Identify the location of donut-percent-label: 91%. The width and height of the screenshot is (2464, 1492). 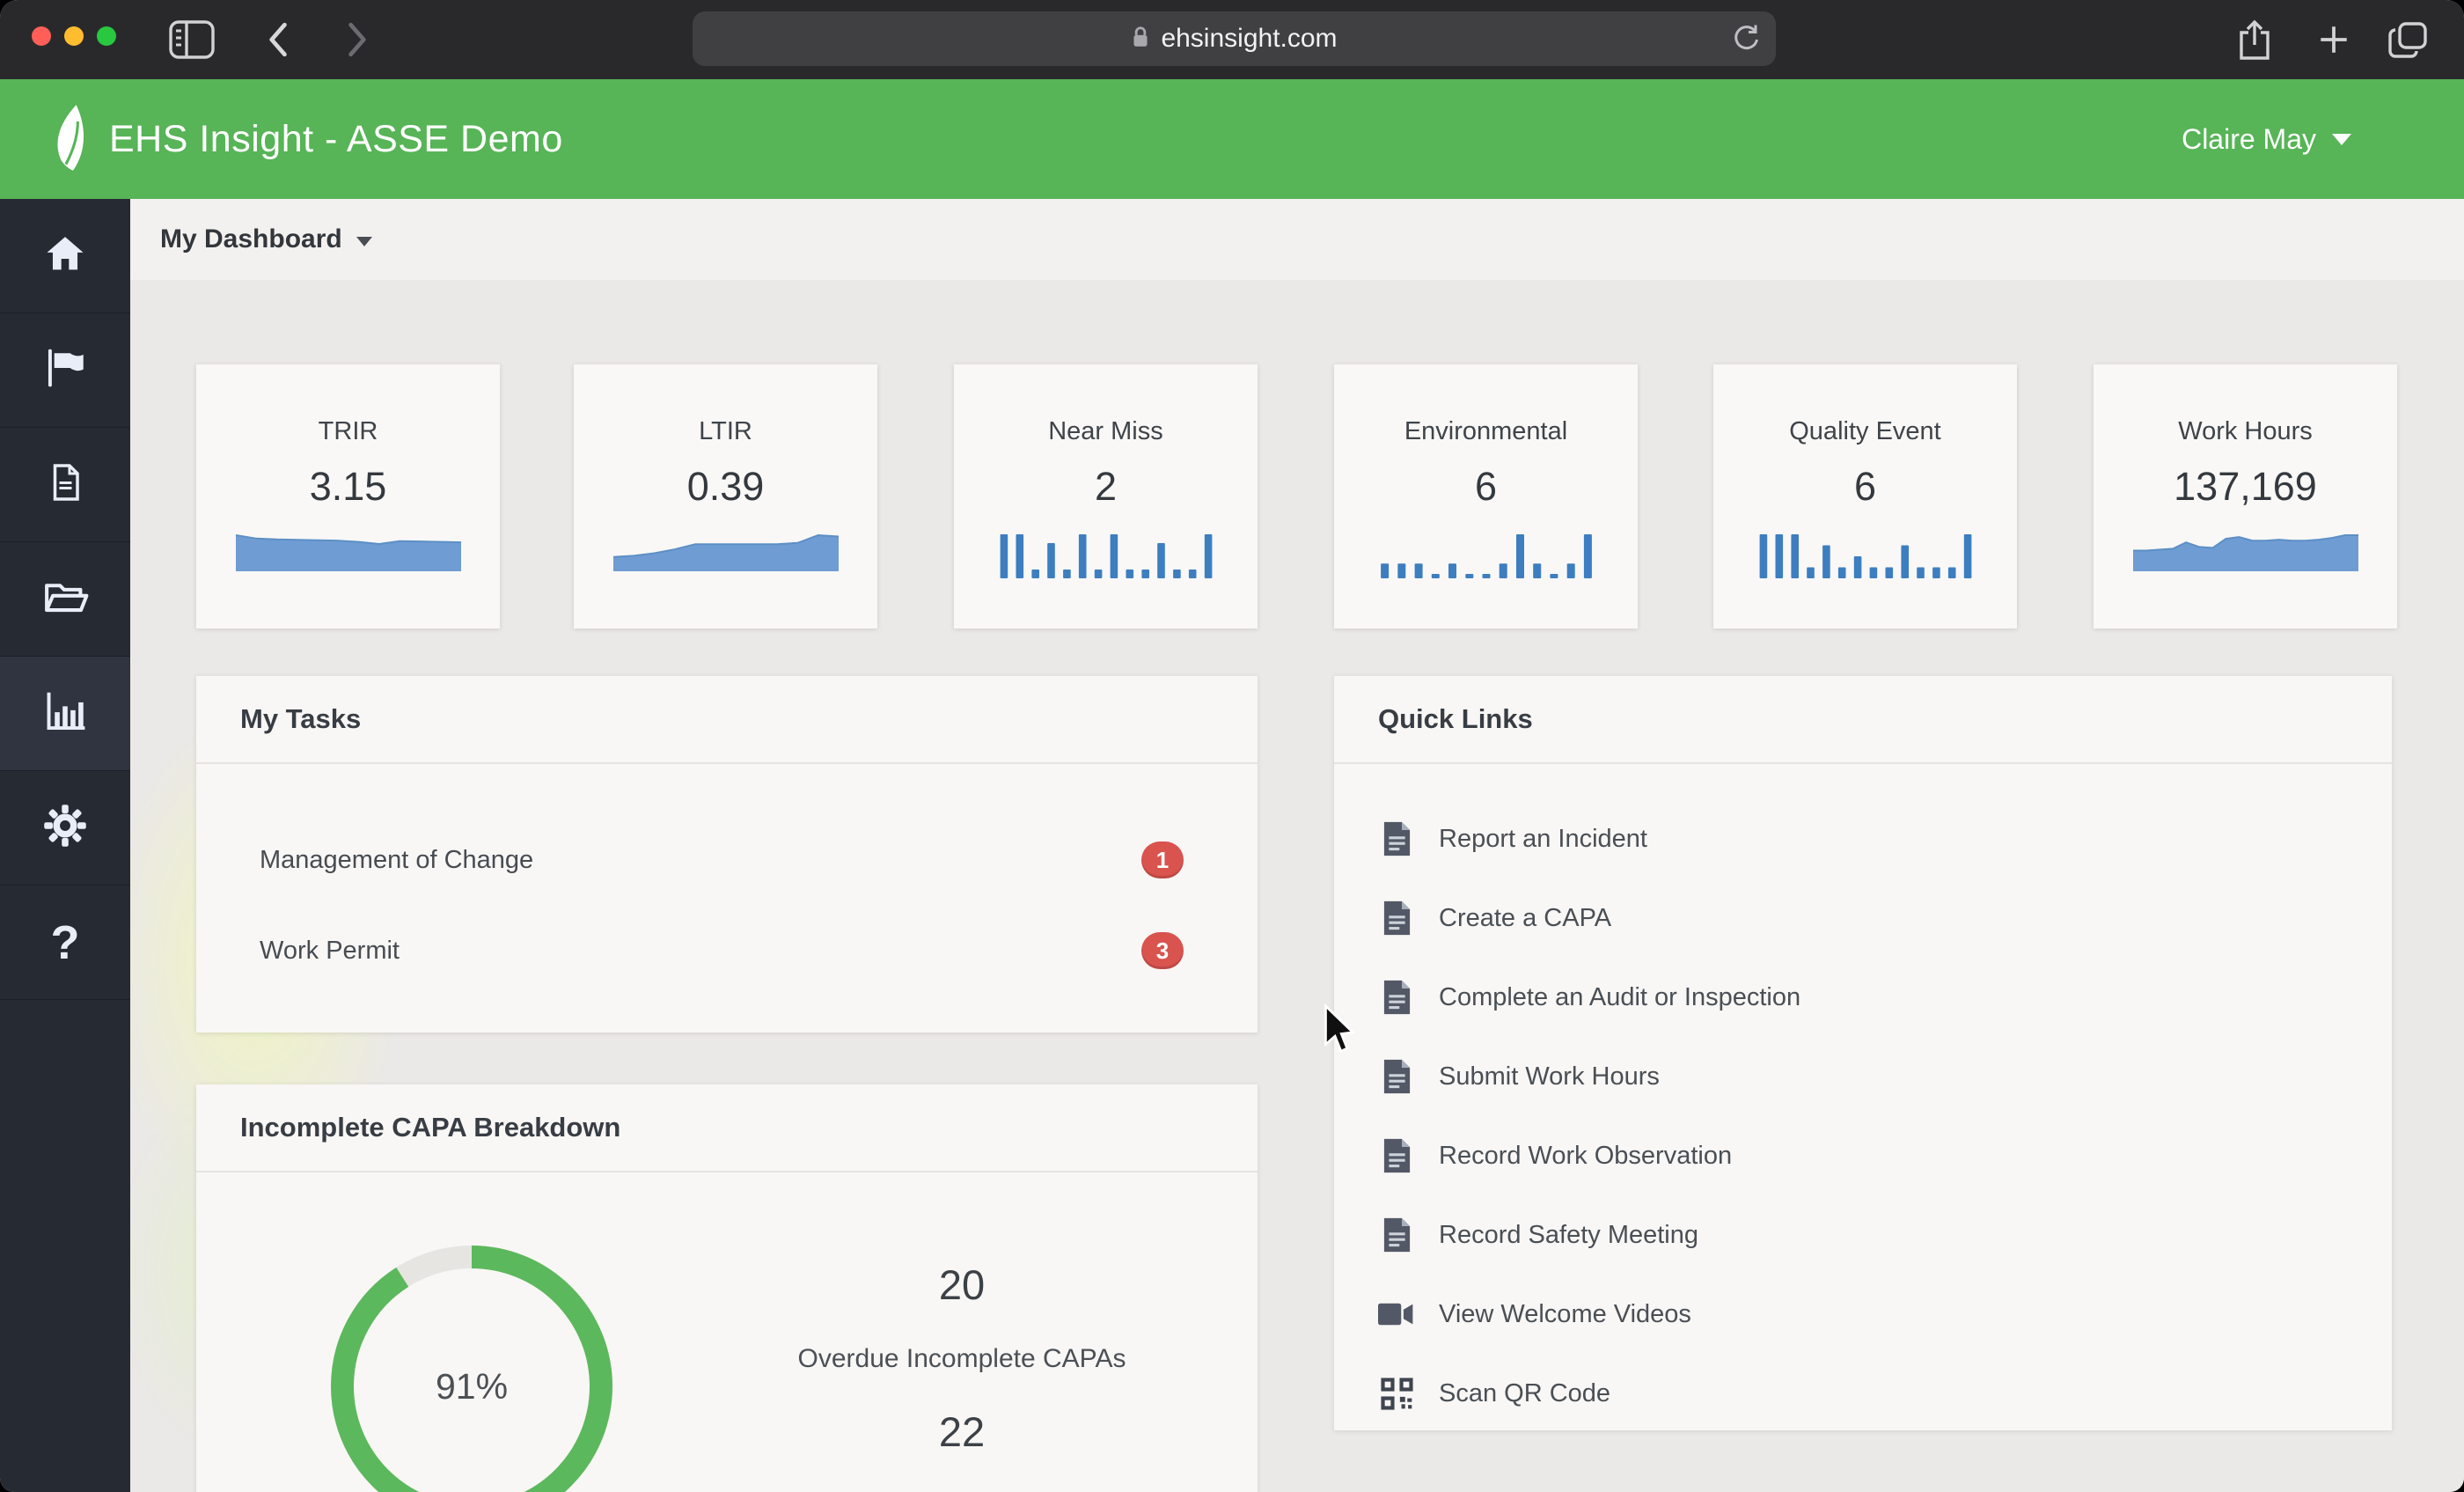
(472, 1386).